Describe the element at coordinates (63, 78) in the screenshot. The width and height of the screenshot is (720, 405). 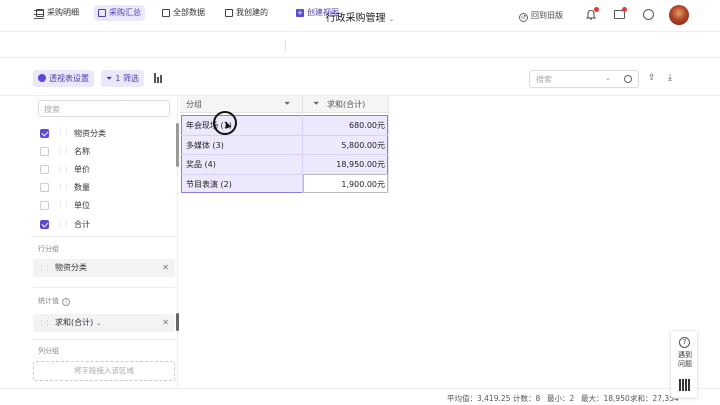
I see `pivot-settings-button: 透视表设置` at that location.